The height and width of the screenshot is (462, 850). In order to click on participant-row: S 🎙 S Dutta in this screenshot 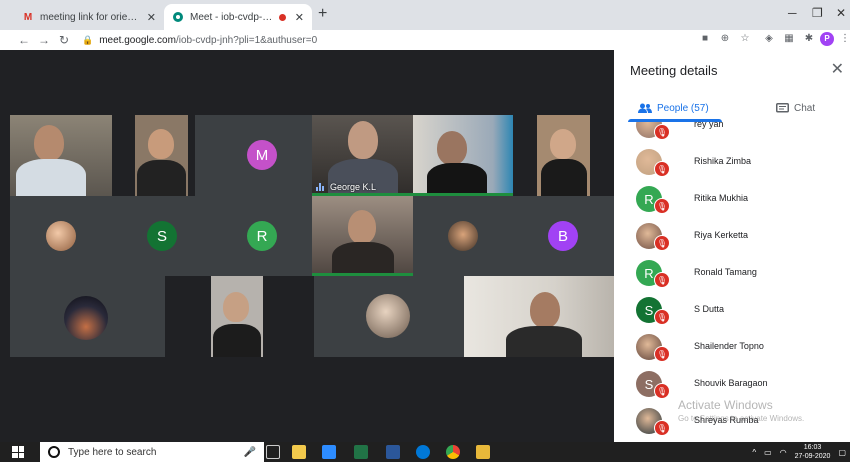, I will do `click(732, 309)`.